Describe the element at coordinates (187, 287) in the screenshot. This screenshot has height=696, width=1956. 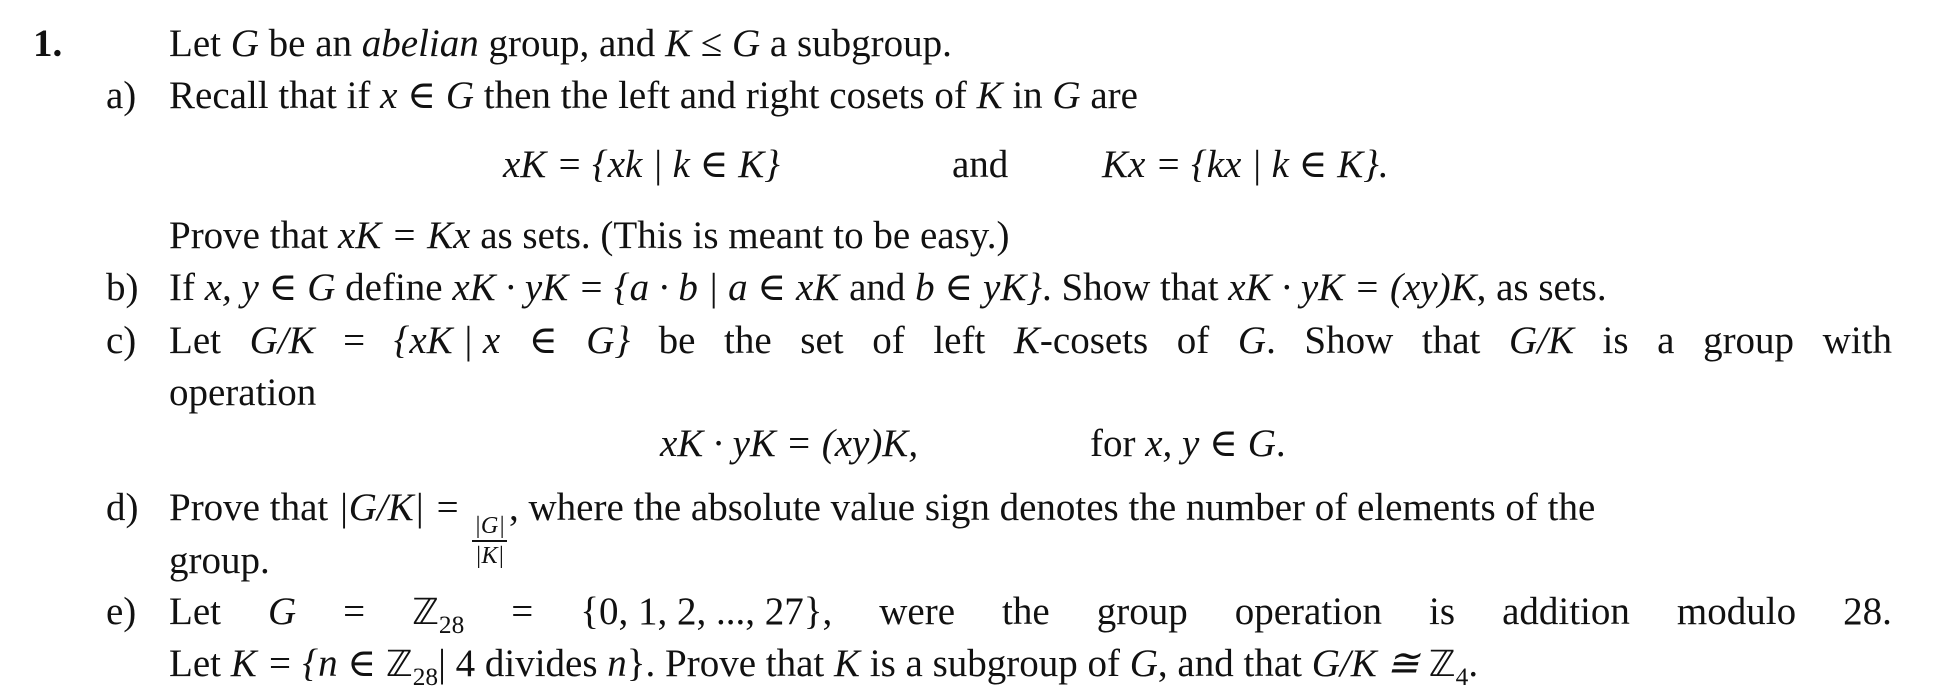
I see `text: If` at that location.